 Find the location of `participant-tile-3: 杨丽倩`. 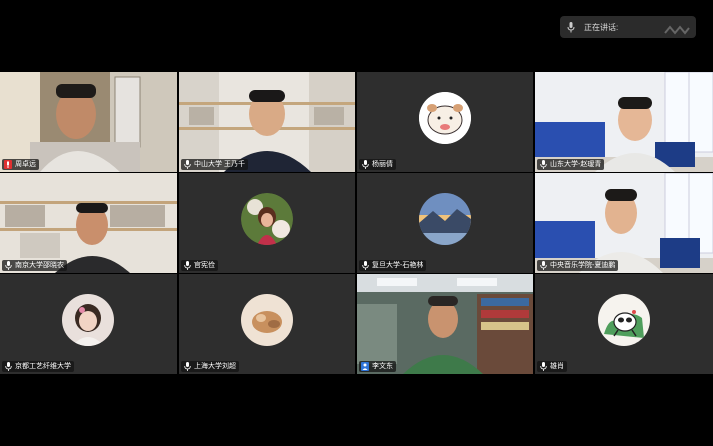

participant-tile-3: 杨丽倩 is located at coordinates (445, 122).